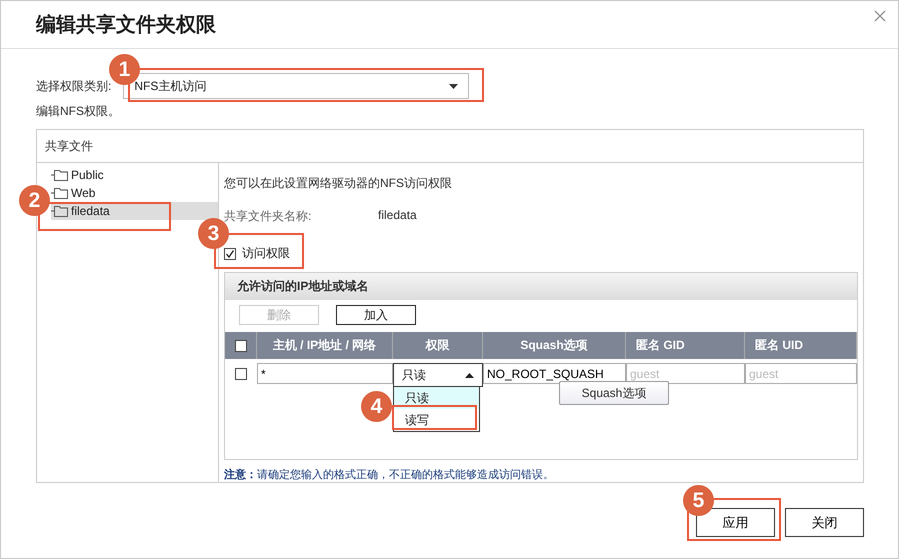 Image resolution: width=899 pixels, height=559 pixels. I want to click on access-label: 访问权限, so click(266, 253).